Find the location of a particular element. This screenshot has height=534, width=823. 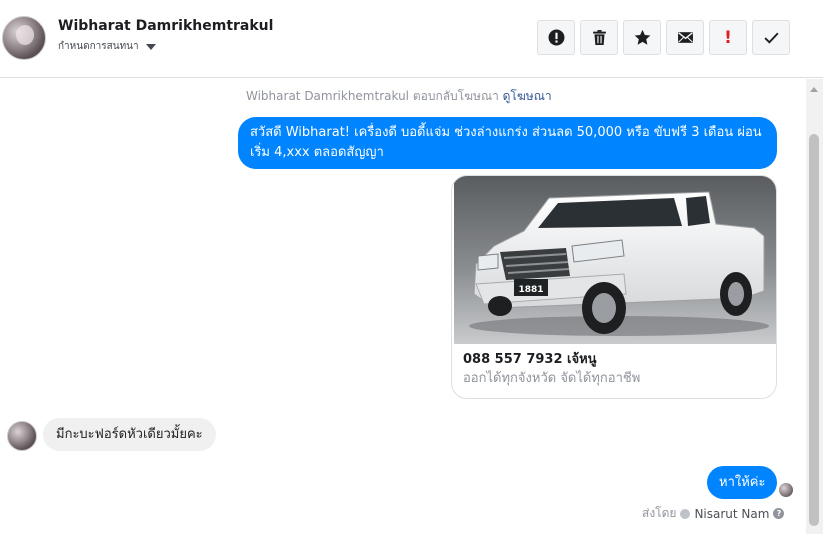

mark-unread-button is located at coordinates (685, 37).